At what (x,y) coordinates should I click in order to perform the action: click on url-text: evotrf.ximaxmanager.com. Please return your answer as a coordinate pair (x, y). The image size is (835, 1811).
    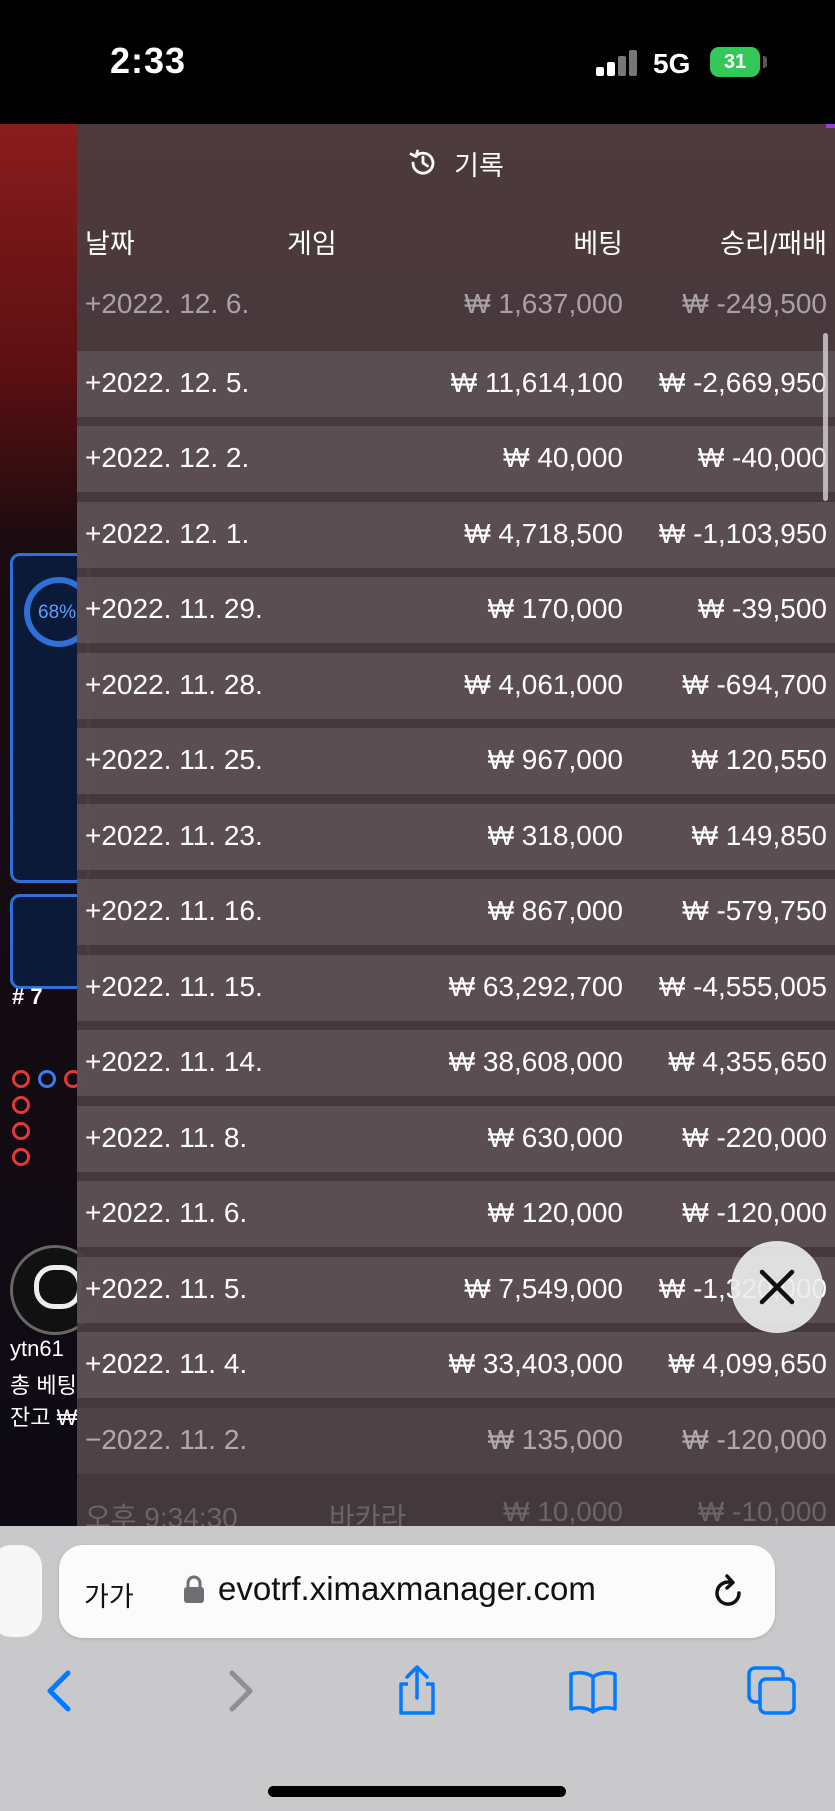
    Looking at the image, I should click on (407, 1589).